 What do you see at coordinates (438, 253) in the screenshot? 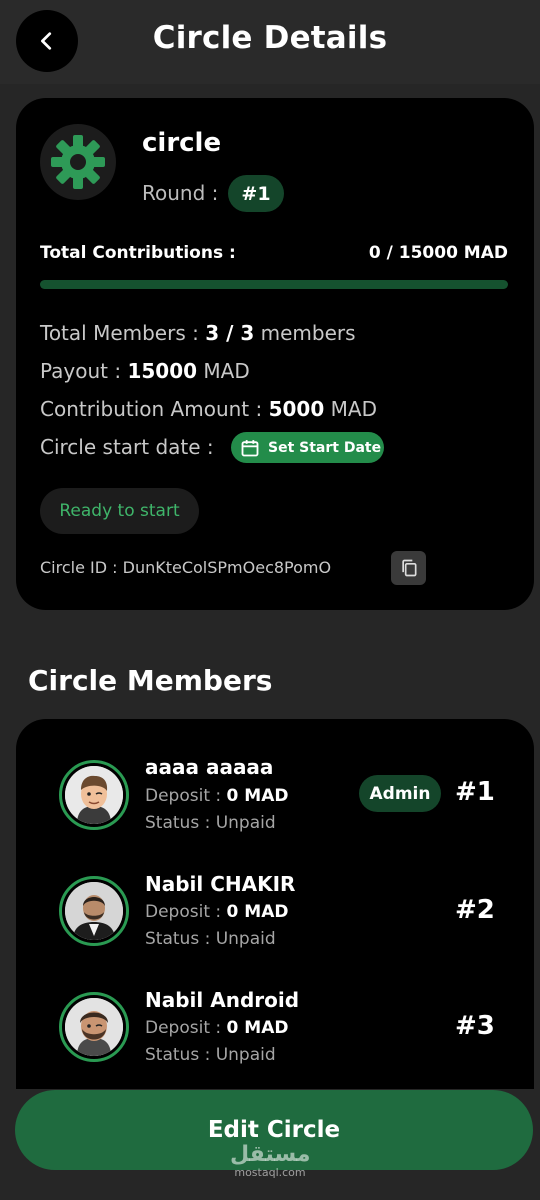
I see `contributions-value: 0 / 15000 MAD` at bounding box center [438, 253].